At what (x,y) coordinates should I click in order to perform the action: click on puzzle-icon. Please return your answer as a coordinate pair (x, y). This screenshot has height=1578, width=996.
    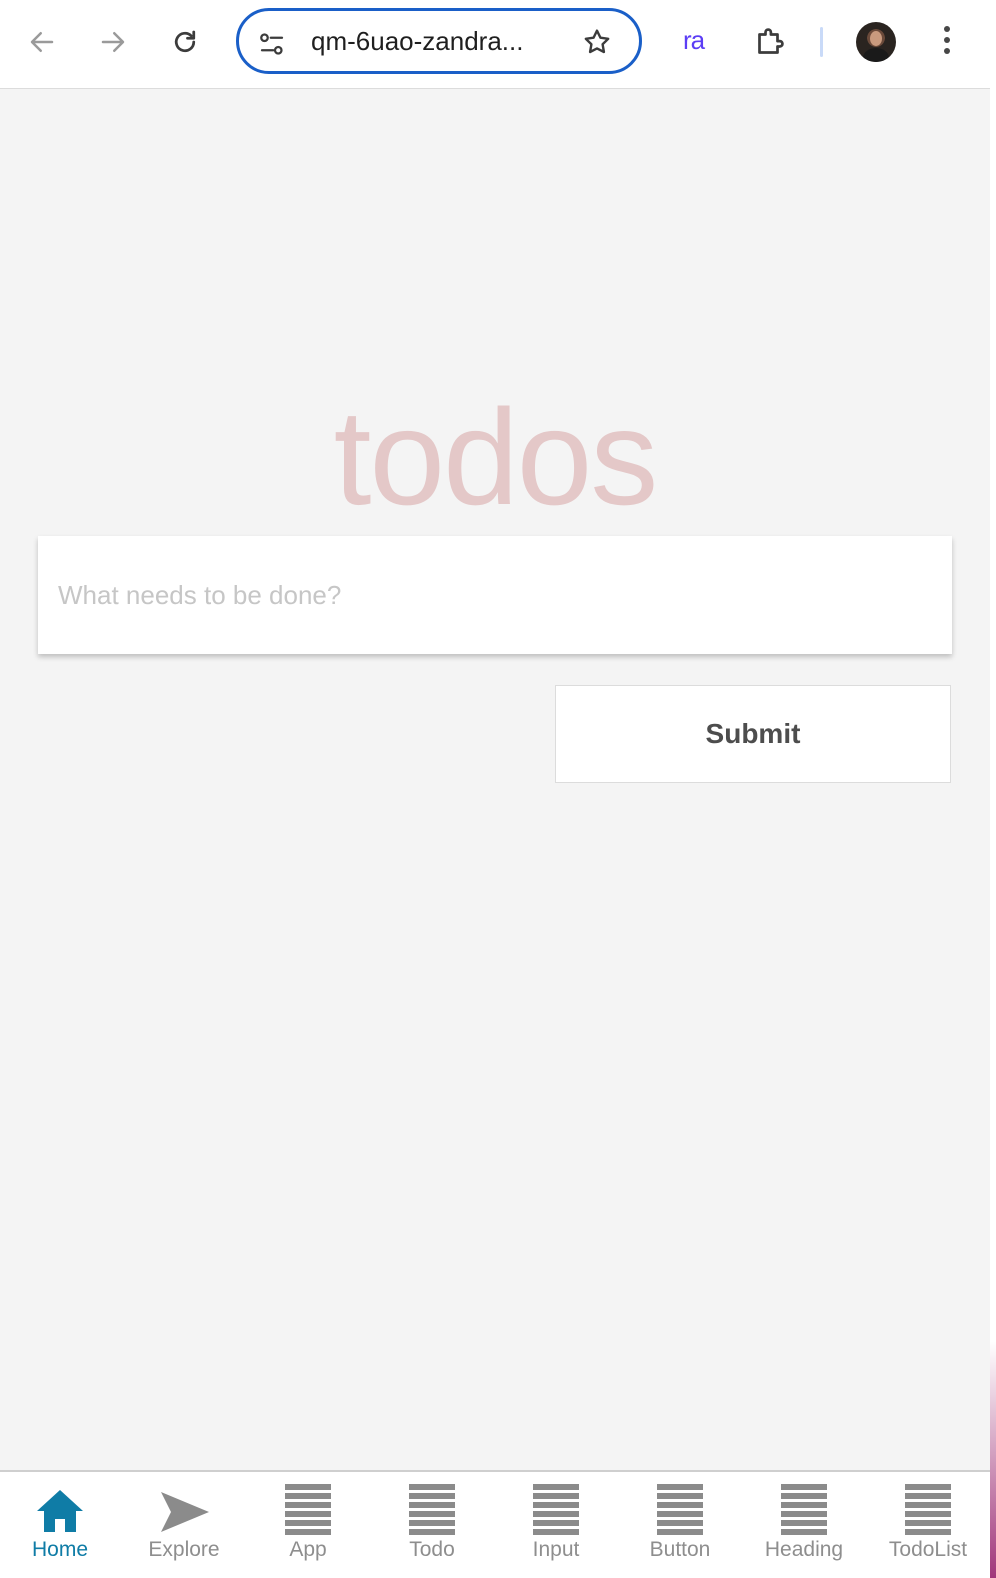
    Looking at the image, I should click on (771, 41).